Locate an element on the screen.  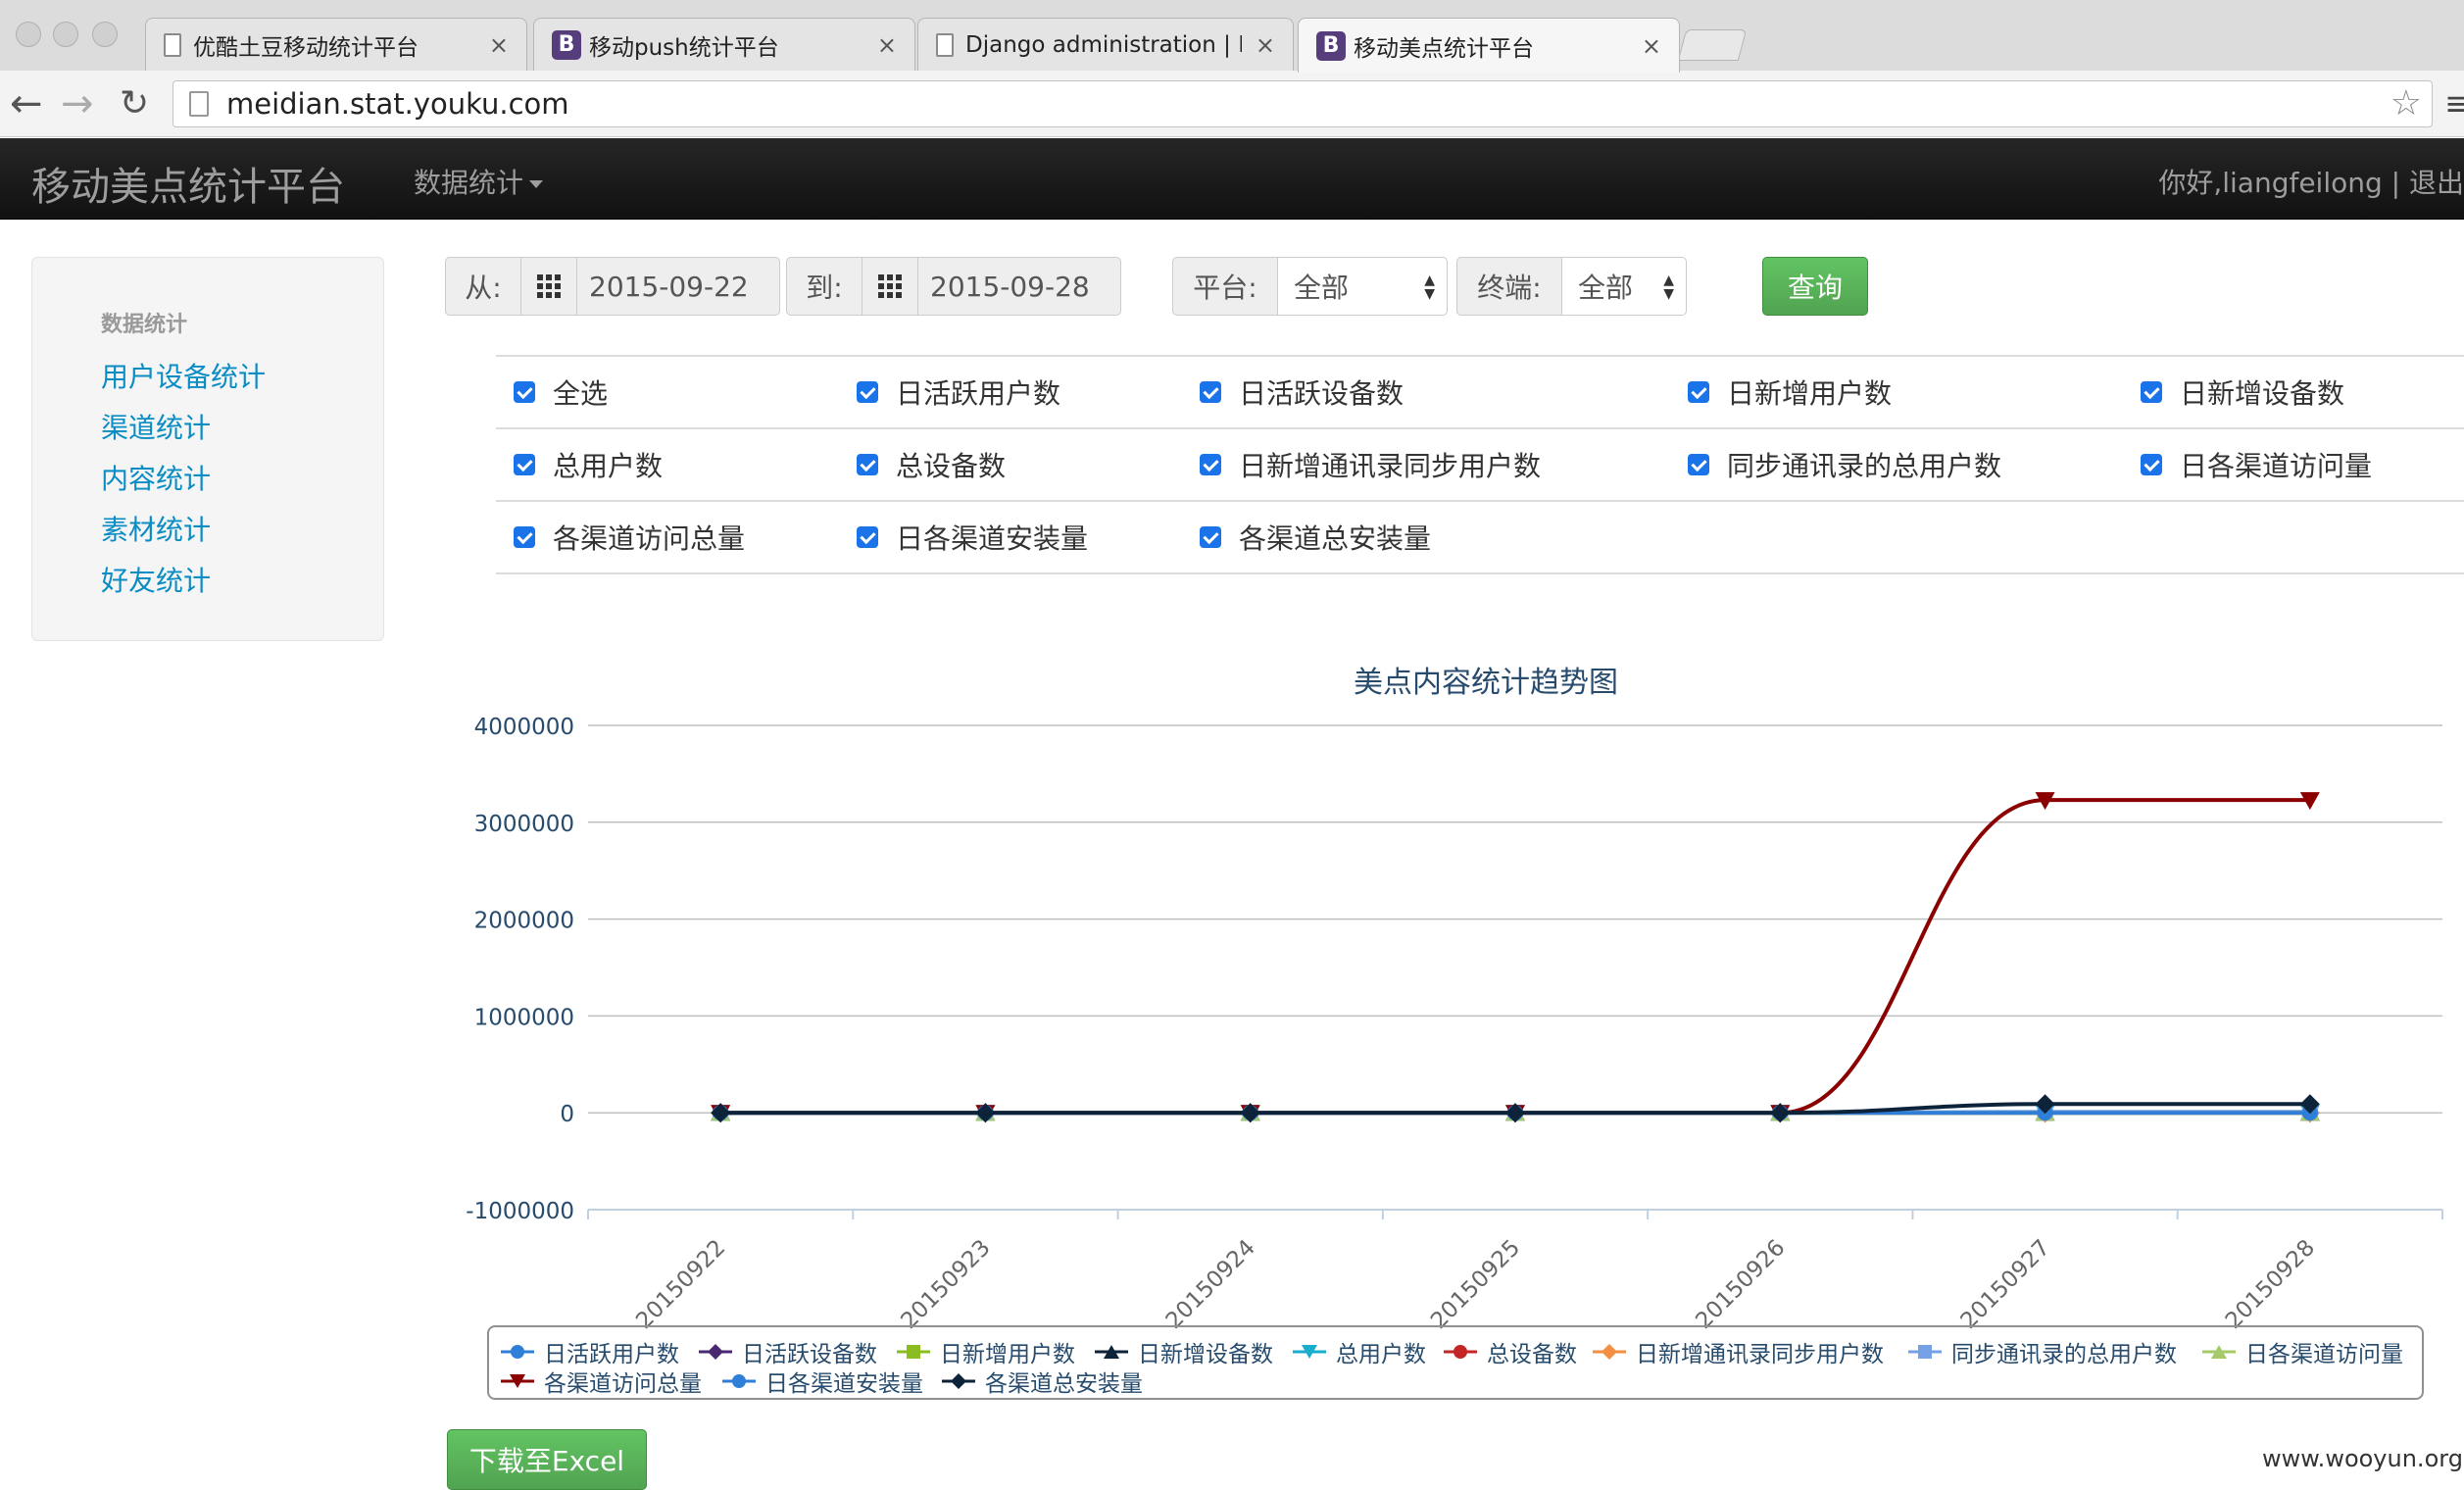
x-tick-label: 20150927 is located at coordinates (2006, 1284).